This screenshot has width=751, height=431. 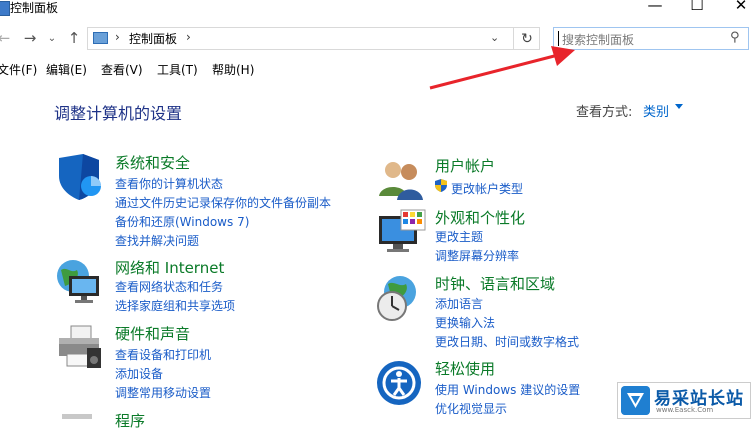 What do you see at coordinates (399, 297) in the screenshot?
I see `clock-globe-icon` at bounding box center [399, 297].